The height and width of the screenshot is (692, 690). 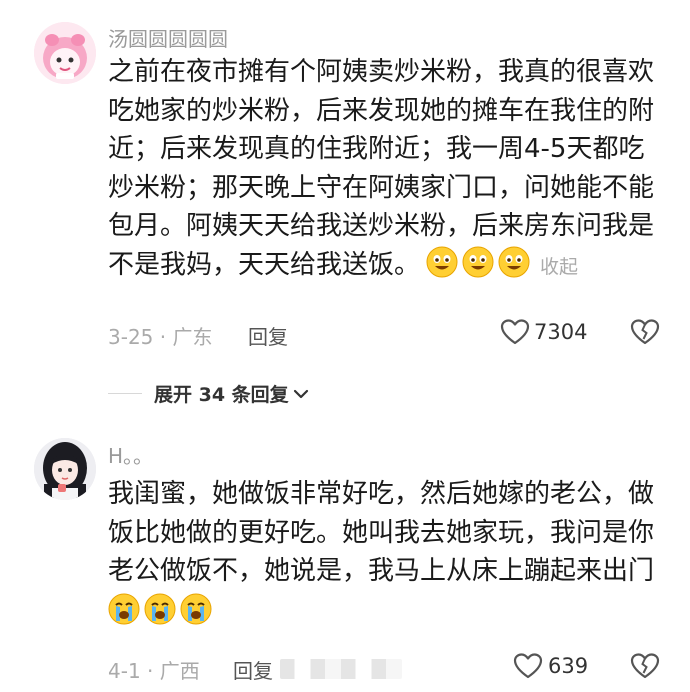 What do you see at coordinates (381, 110) in the screenshot?
I see `comment-line: 吃她家的炒米粉，后来发现她的摊车在我住的附` at bounding box center [381, 110].